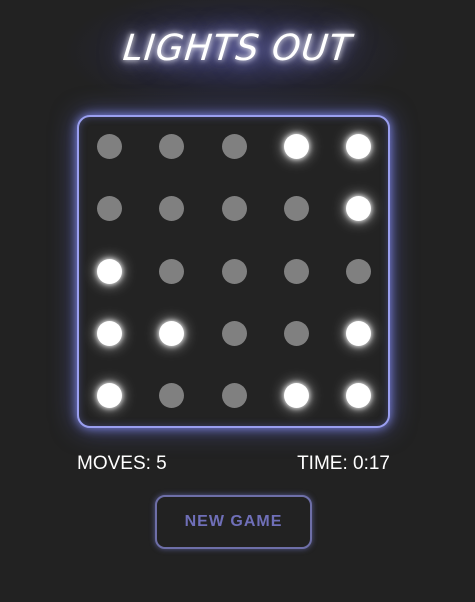 Image resolution: width=475 pixels, height=602 pixels. I want to click on game-title: LIGHTS OUT, so click(237, 48).